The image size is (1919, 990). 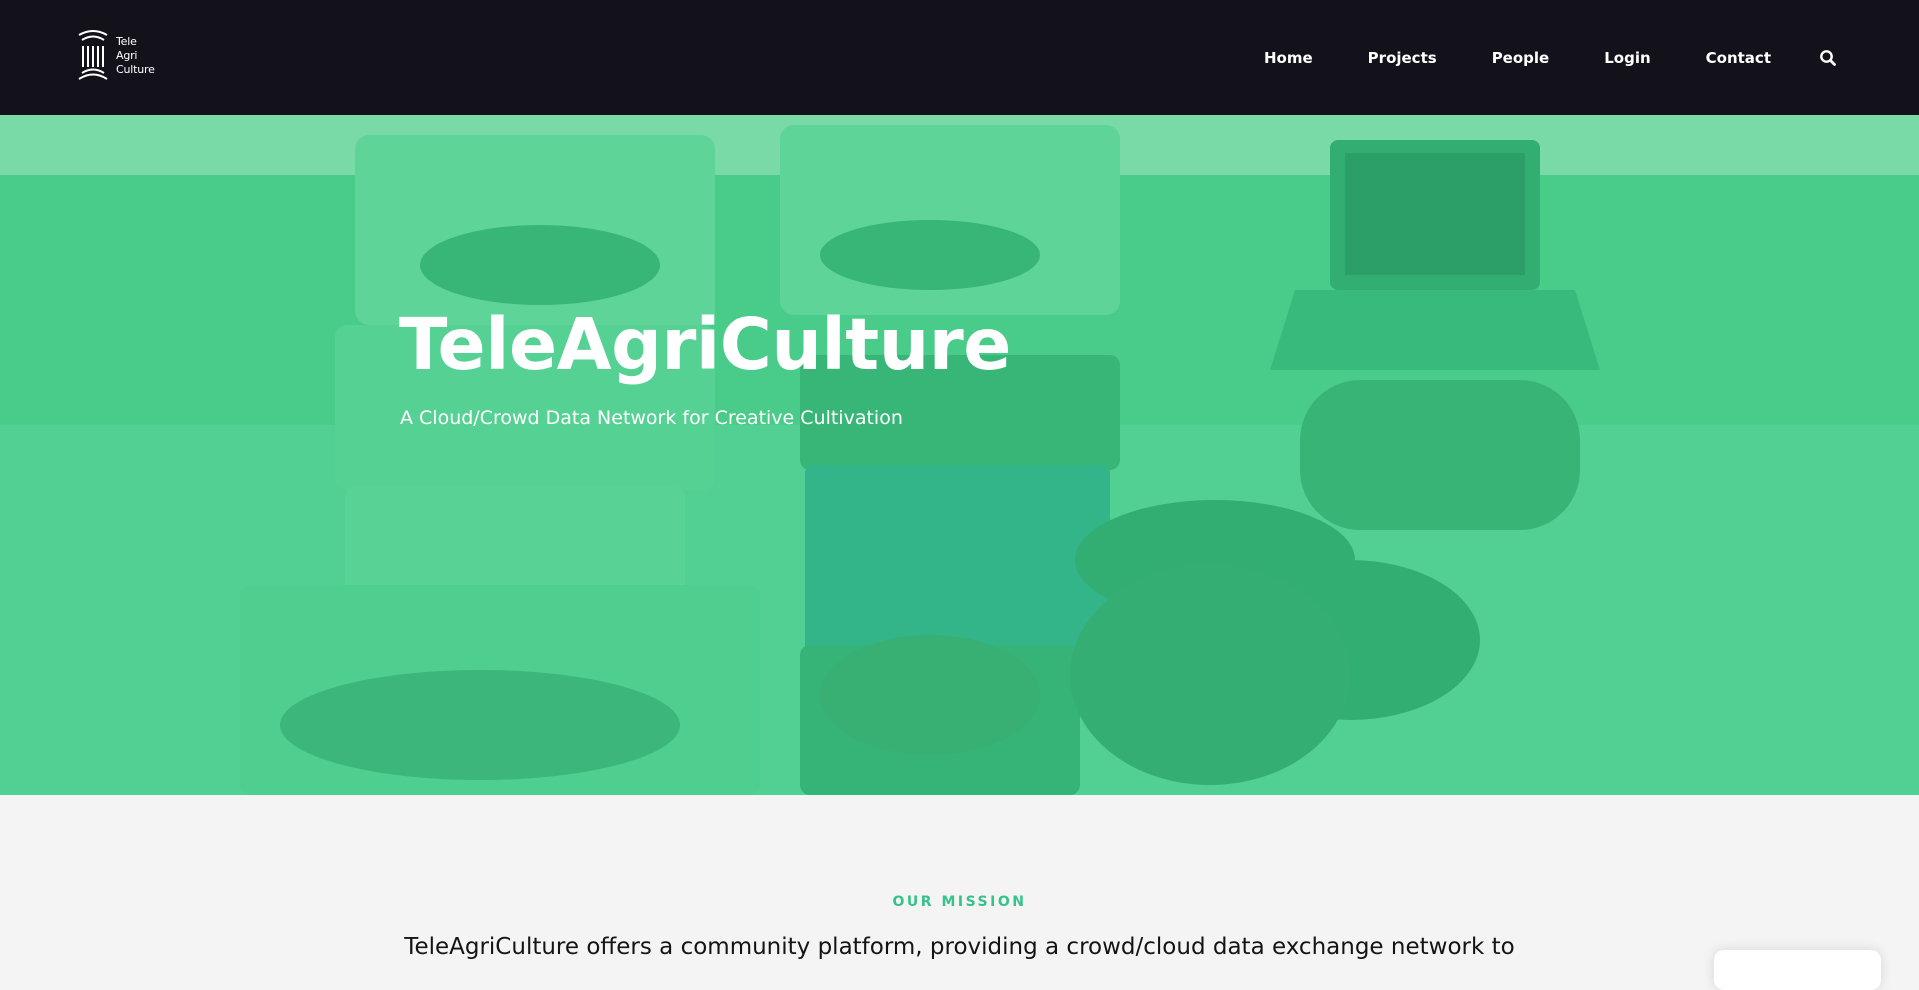 I want to click on logo-line: Culture, so click(x=135, y=69).